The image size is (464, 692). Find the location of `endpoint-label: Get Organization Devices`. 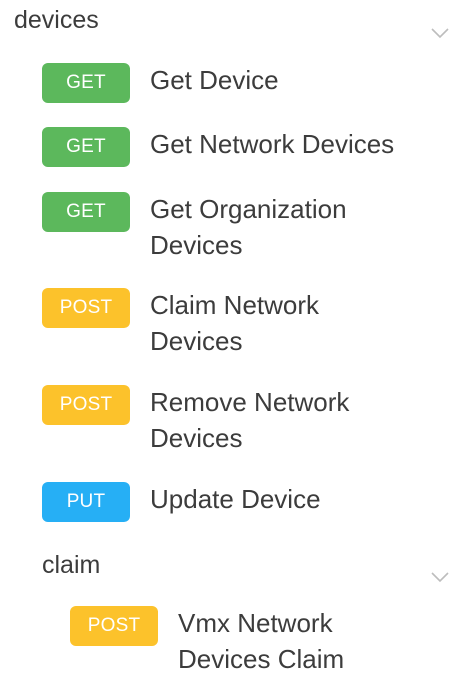

endpoint-label: Get Organization Devices is located at coordinates (248, 227).